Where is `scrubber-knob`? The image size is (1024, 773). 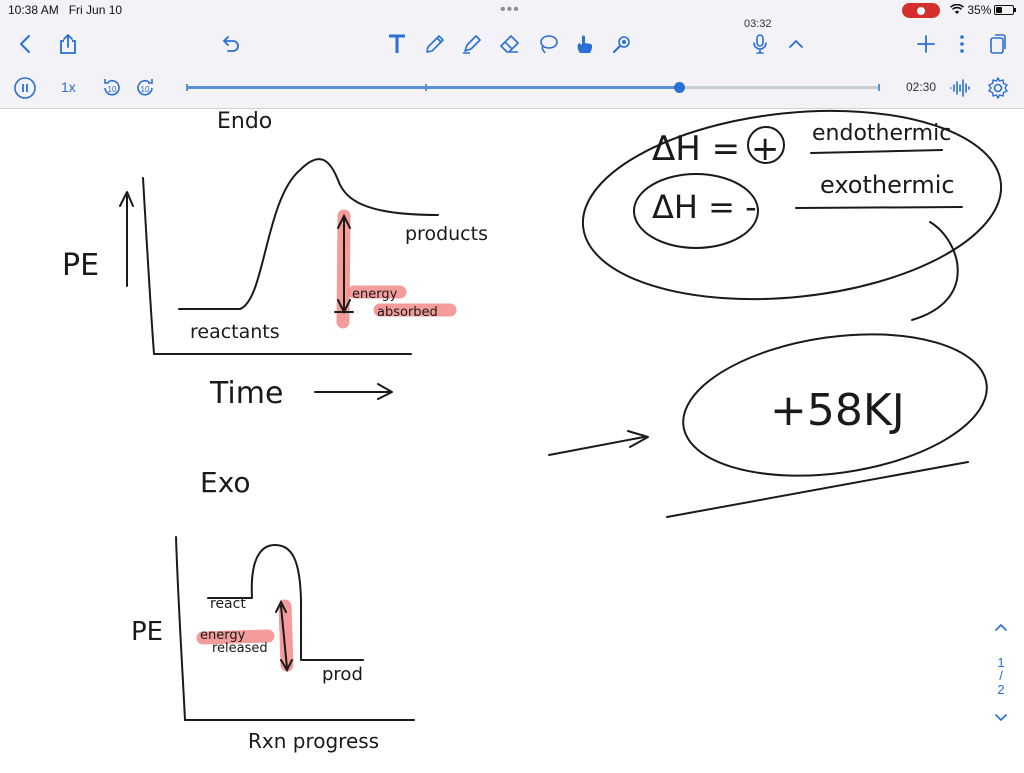 scrubber-knob is located at coordinates (679, 87).